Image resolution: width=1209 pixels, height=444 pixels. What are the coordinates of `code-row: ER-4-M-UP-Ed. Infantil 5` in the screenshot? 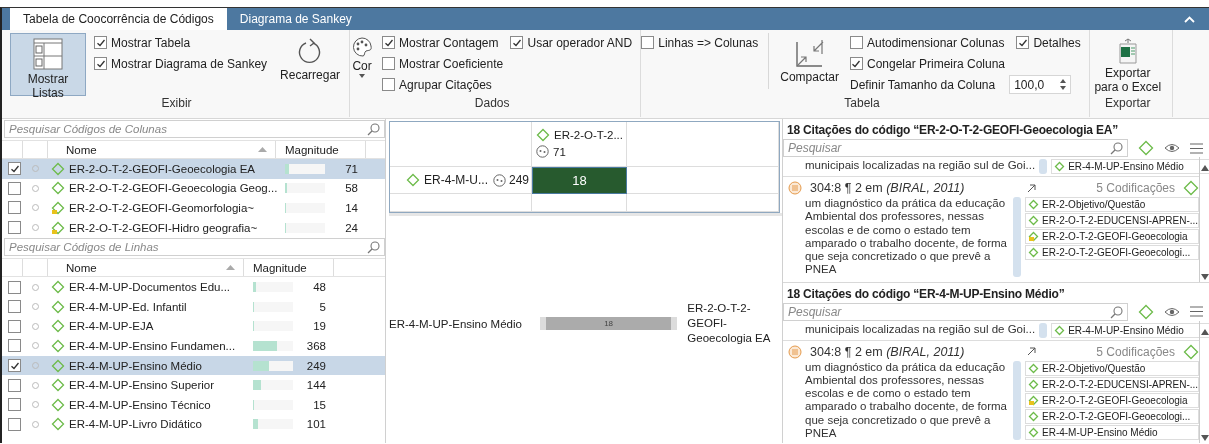 It's located at (193, 306).